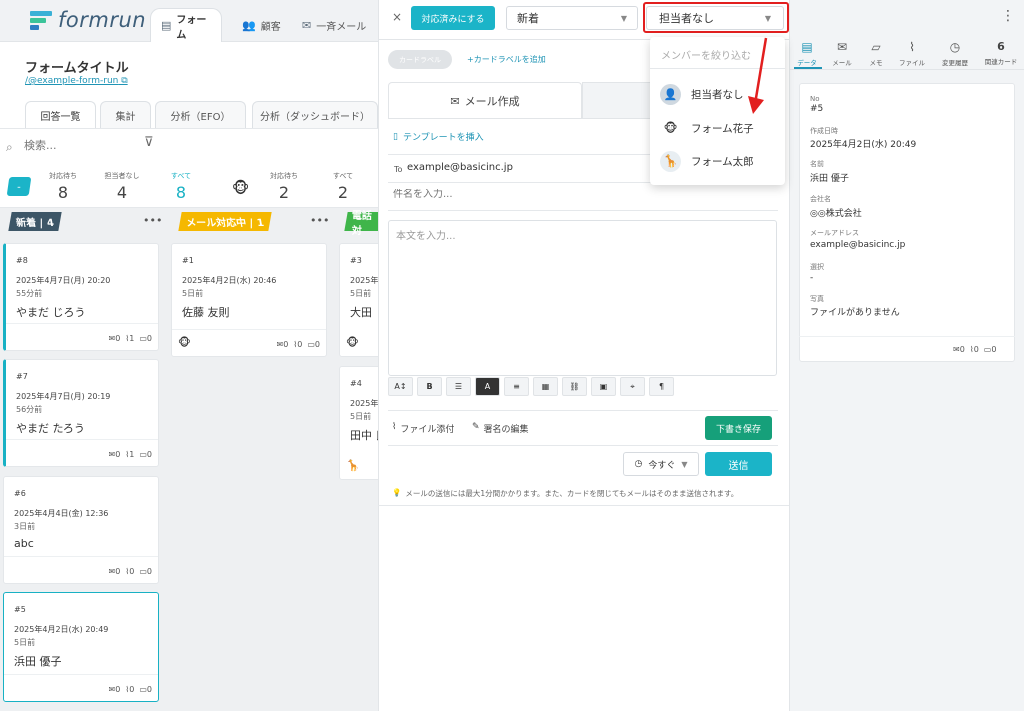  Describe the element at coordinates (836, 214) in the screenshot. I see `field-value: ◎◎株式会社` at that location.